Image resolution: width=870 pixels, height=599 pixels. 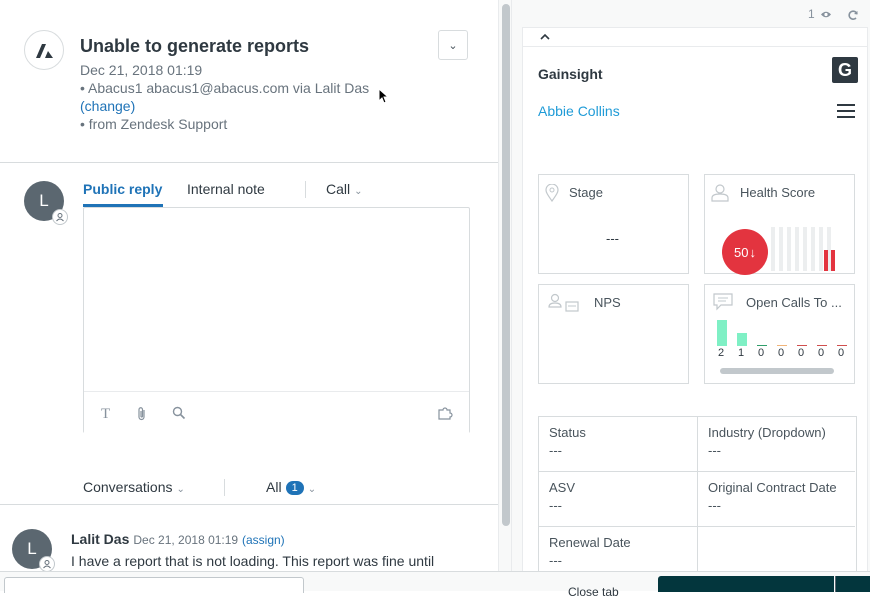 What do you see at coordinates (263, 540) in the screenshot?
I see `assign-link: (assign)` at bounding box center [263, 540].